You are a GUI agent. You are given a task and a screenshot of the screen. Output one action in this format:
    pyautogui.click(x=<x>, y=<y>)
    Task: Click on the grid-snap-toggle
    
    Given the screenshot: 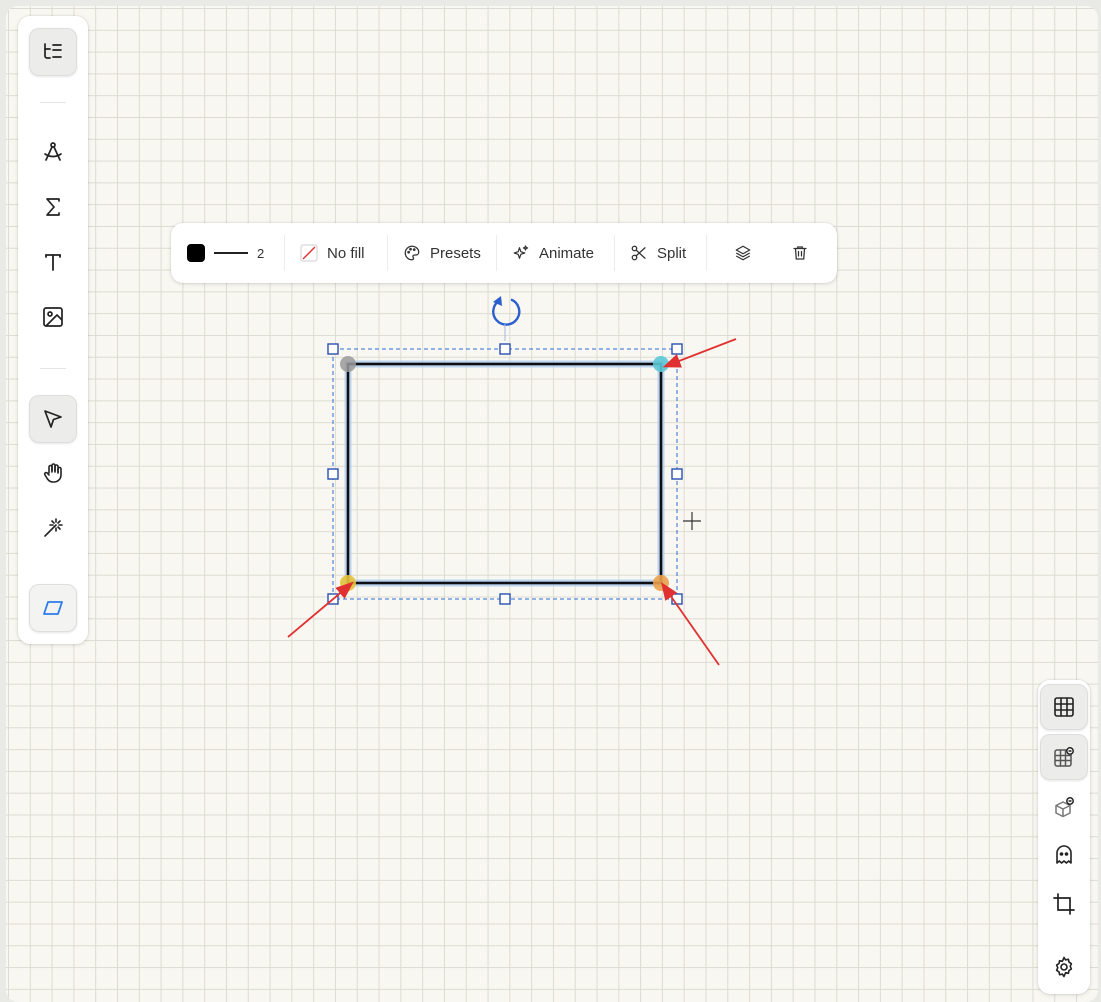 What is the action you would take?
    pyautogui.click(x=1064, y=757)
    